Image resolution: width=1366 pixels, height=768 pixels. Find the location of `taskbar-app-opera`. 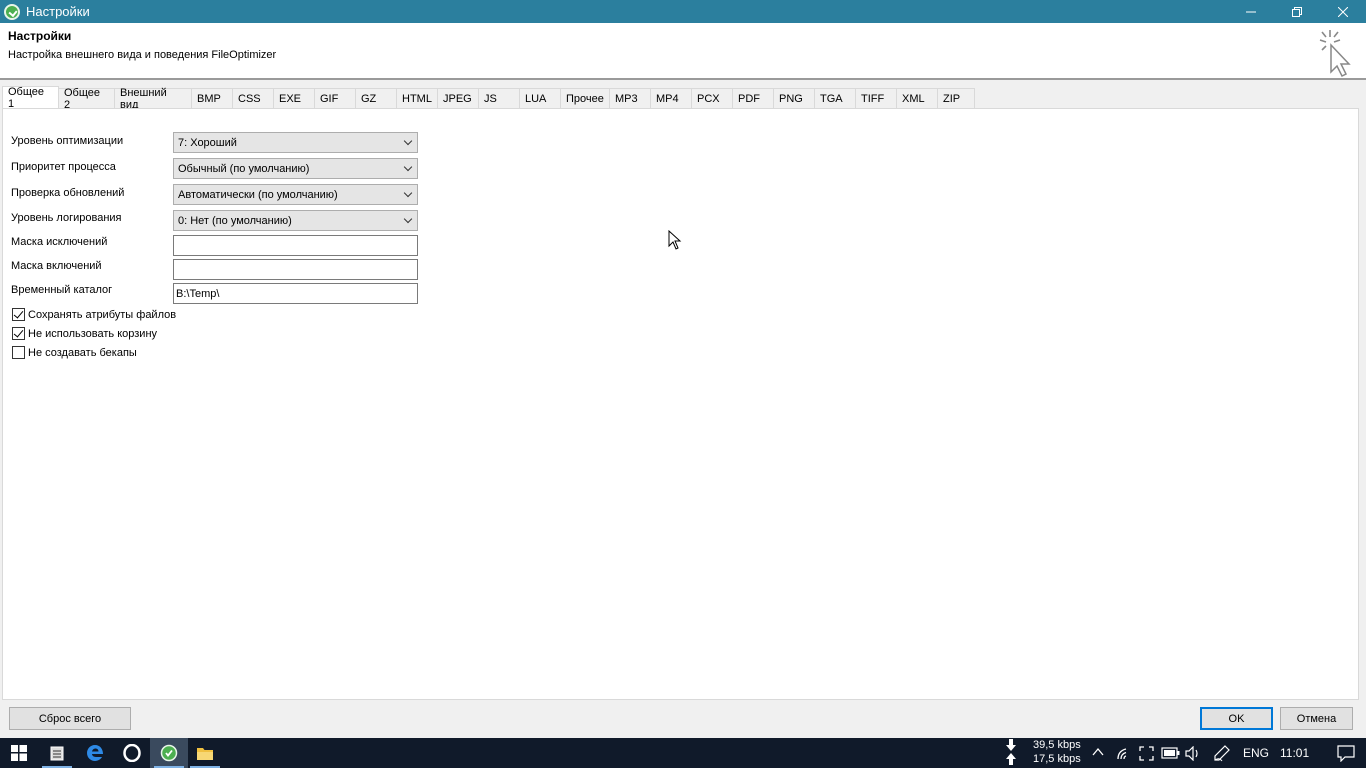

taskbar-app-opera is located at coordinates (132, 753).